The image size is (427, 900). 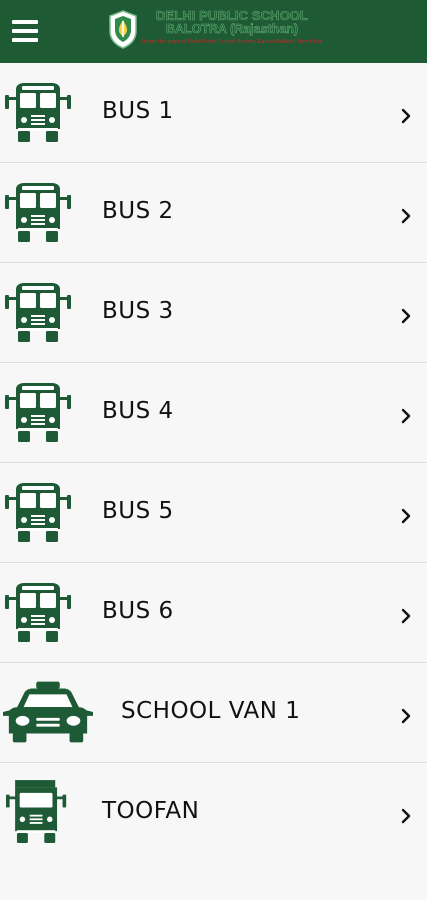 I want to click on vehicle-label: BUS 5, so click(x=138, y=511).